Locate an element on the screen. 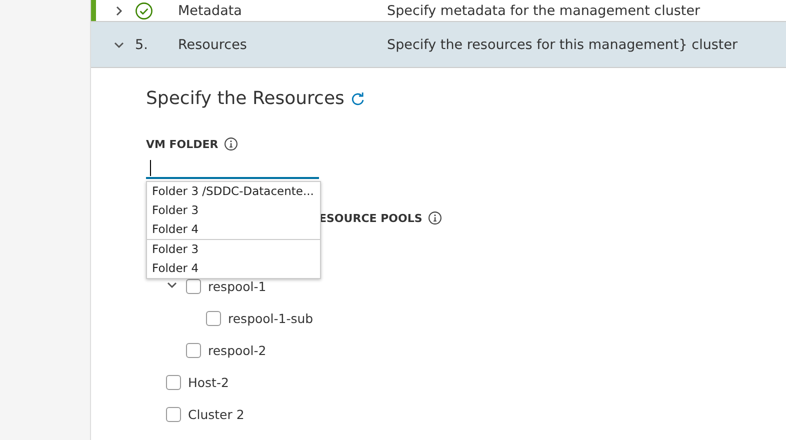 This screenshot has width=786, height=440. step-title: Metadata is located at coordinates (210, 10).